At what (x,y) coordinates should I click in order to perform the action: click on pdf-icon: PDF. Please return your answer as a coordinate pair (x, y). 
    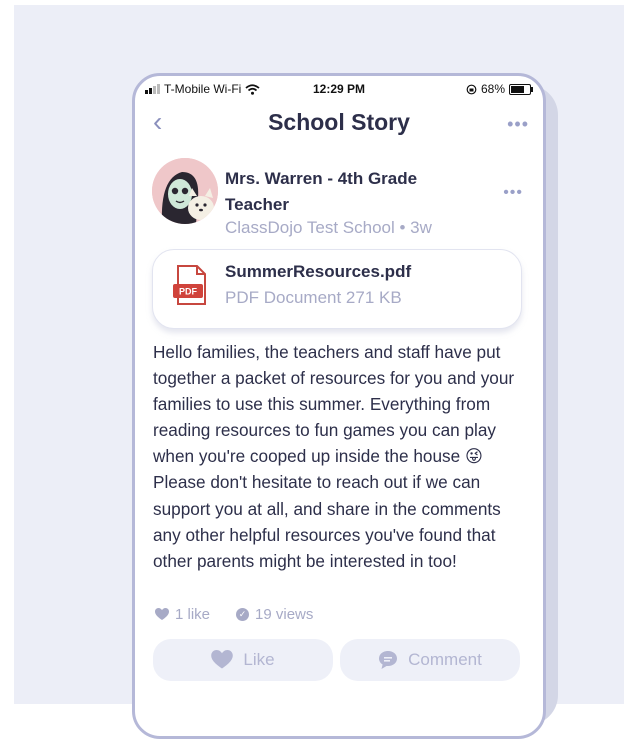
    Looking at the image, I should click on (189, 285).